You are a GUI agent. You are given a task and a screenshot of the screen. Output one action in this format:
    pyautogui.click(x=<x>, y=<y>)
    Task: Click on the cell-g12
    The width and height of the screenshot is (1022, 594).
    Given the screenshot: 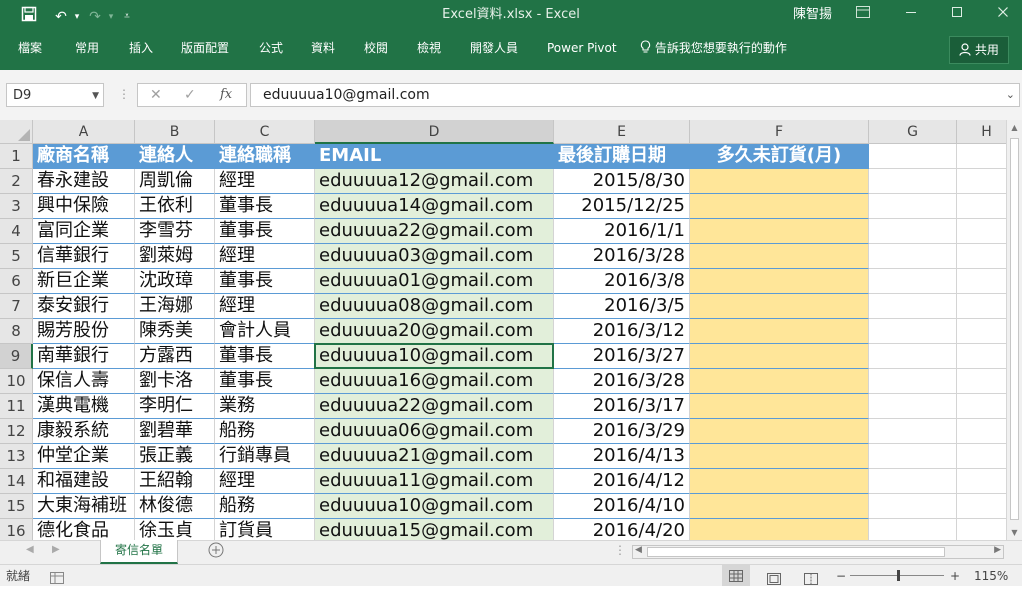 What is the action you would take?
    pyautogui.click(x=913, y=431)
    